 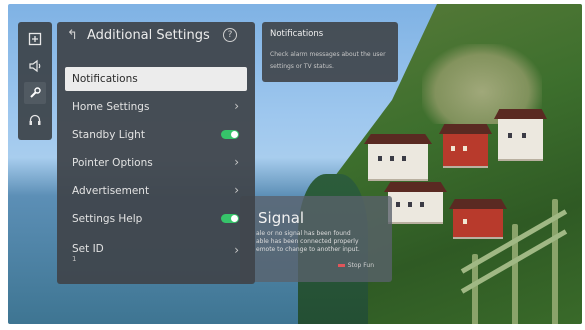 What do you see at coordinates (230, 134) in the screenshot?
I see `standby-light-toggle` at bounding box center [230, 134].